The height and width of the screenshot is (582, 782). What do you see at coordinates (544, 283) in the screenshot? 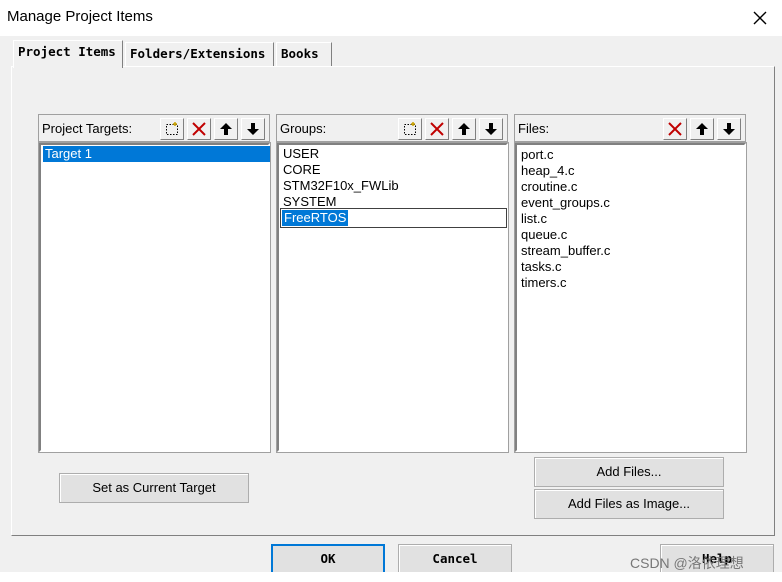
I see `list-item-file: timers.c` at bounding box center [544, 283].